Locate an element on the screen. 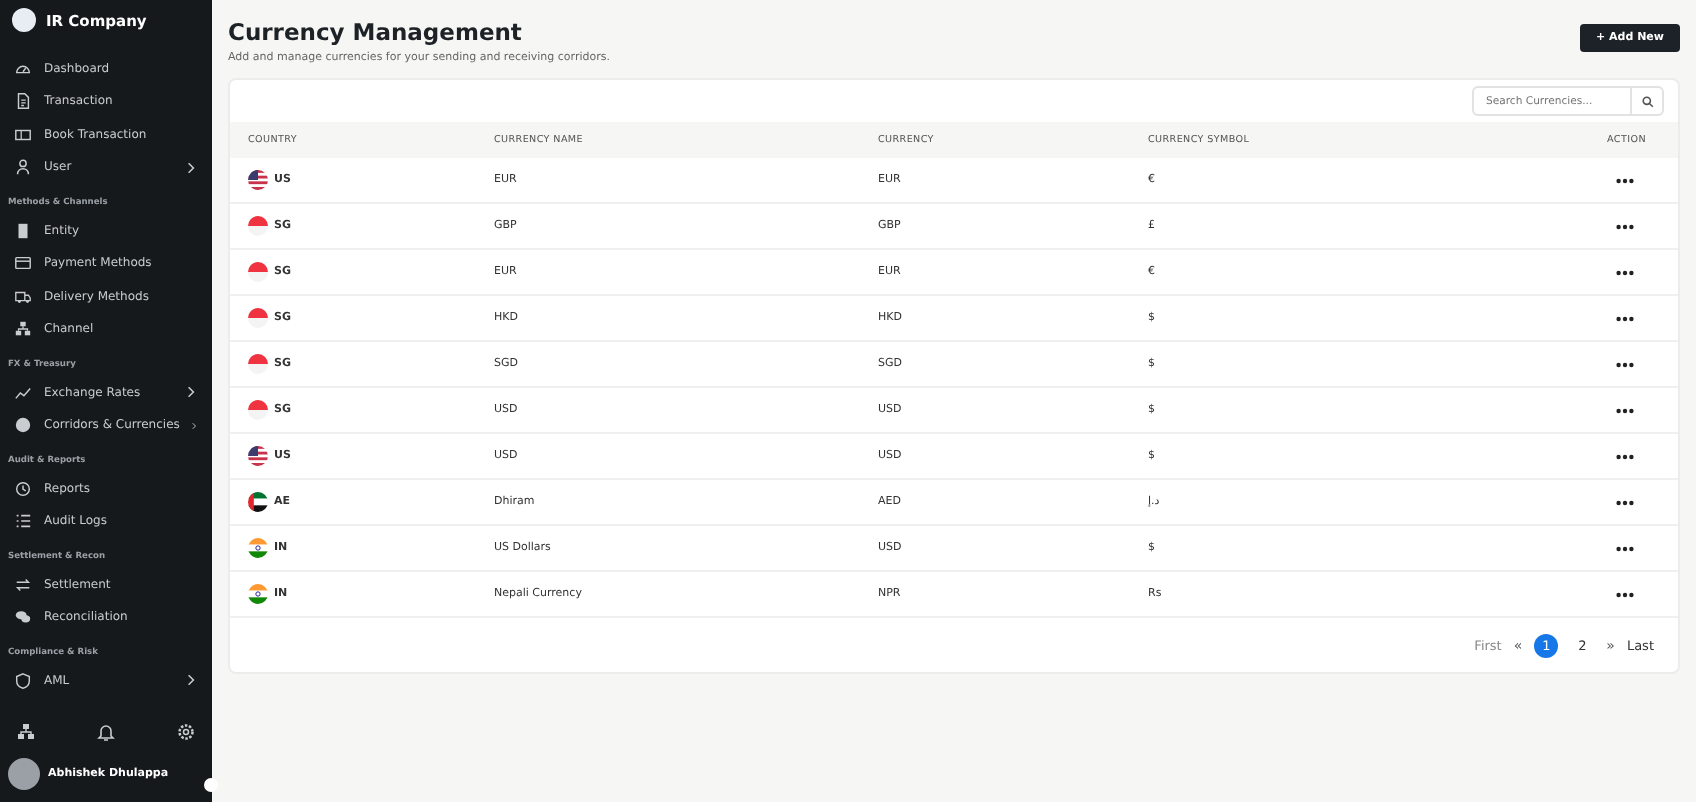 This screenshot has height=802, width=1696. shield-icon is located at coordinates (23, 680).